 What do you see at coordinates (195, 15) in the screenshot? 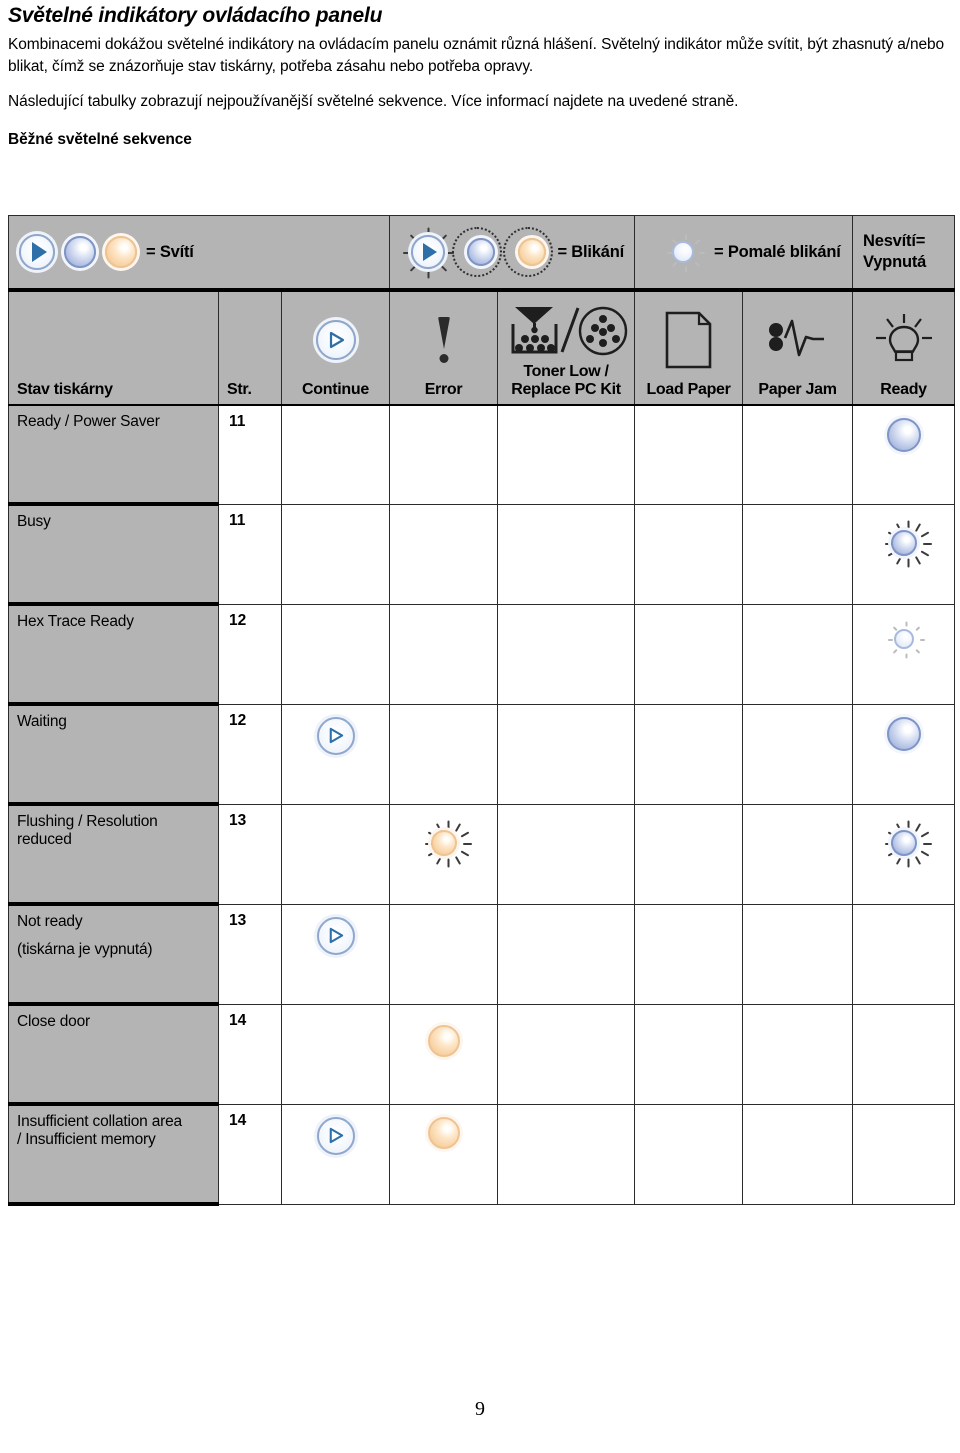
I see `page-title: Světelné indikátory ovládacího panelu` at bounding box center [195, 15].